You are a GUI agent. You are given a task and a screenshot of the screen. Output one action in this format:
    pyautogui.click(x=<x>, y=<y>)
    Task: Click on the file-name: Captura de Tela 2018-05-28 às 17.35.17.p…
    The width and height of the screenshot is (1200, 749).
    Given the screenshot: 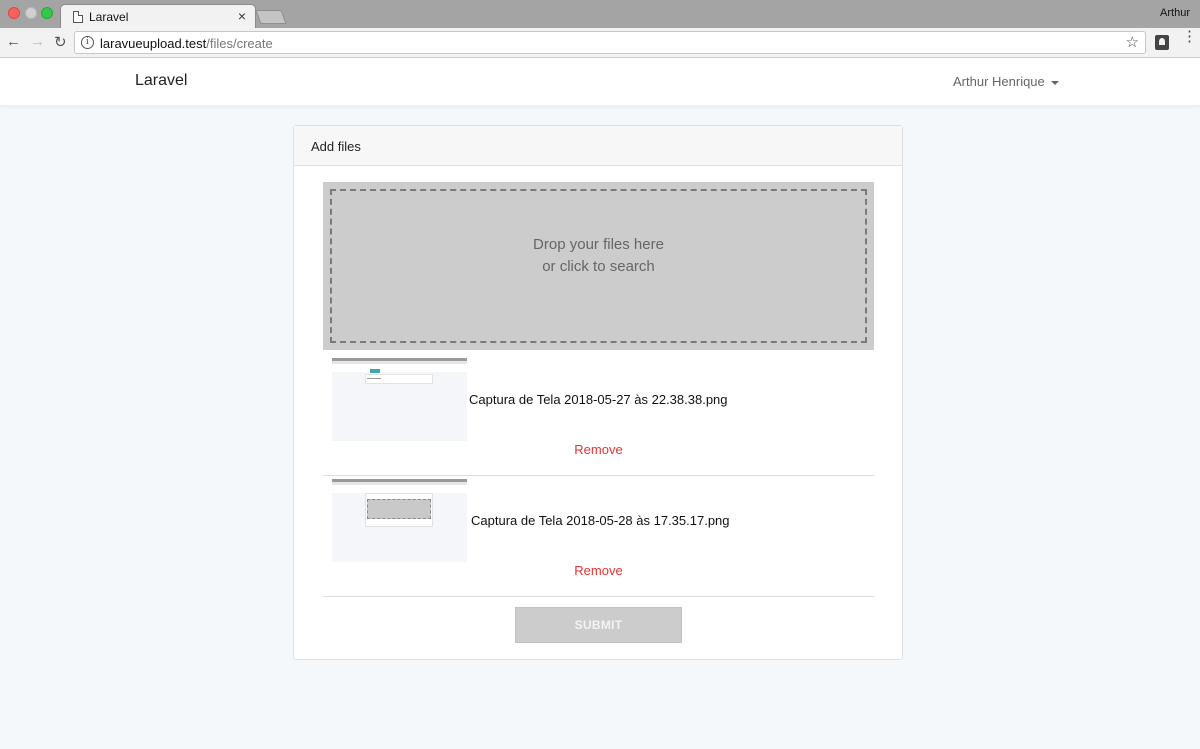 What is the action you would take?
    pyautogui.click(x=600, y=520)
    